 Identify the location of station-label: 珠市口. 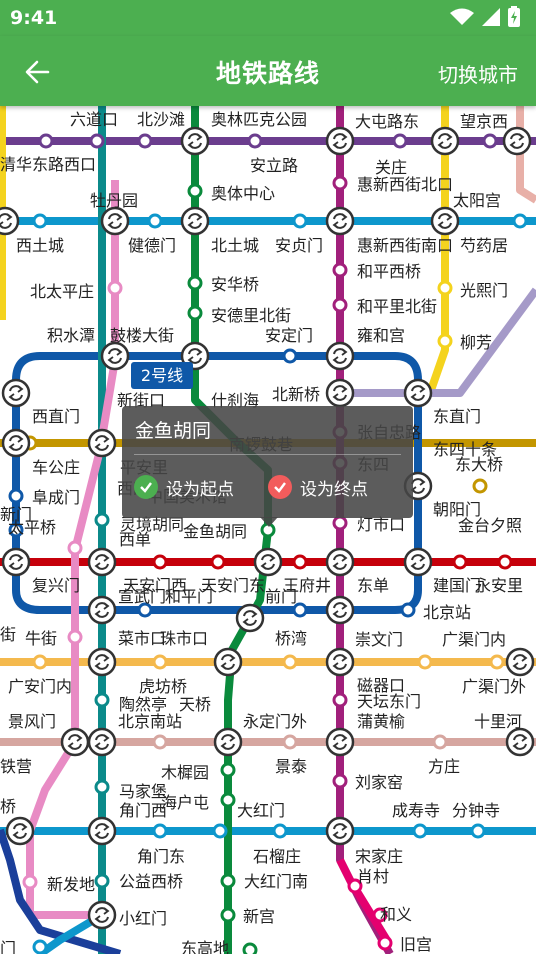
(184, 638).